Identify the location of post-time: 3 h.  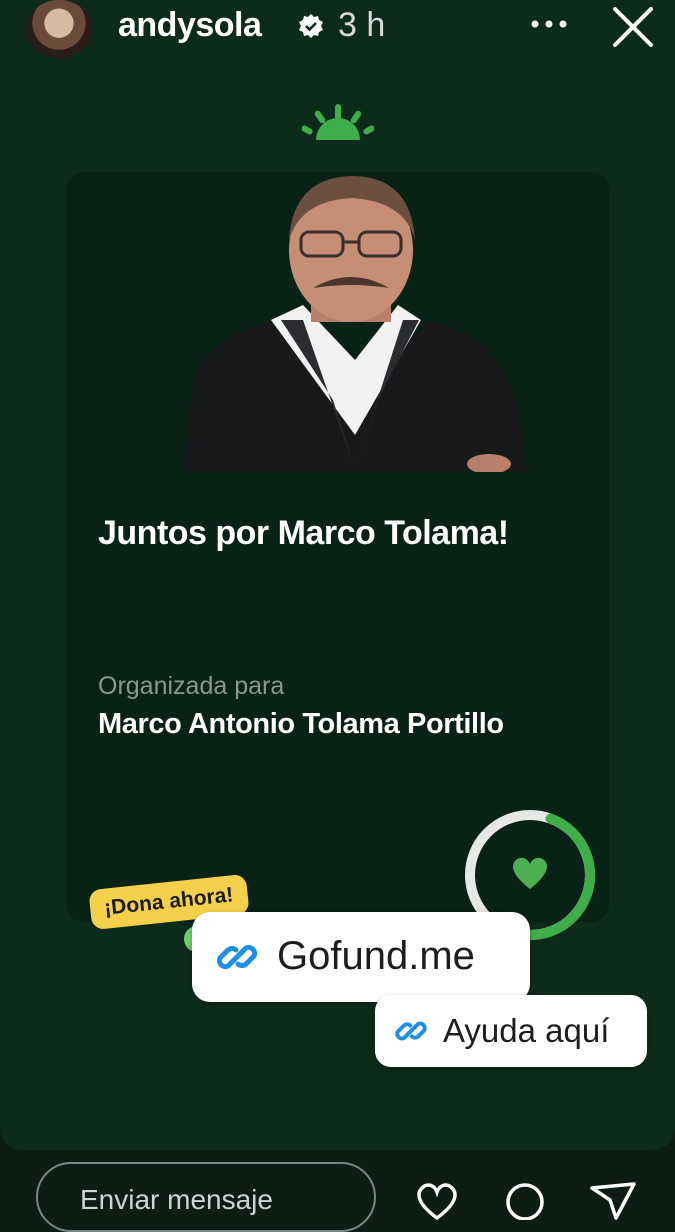
(362, 25).